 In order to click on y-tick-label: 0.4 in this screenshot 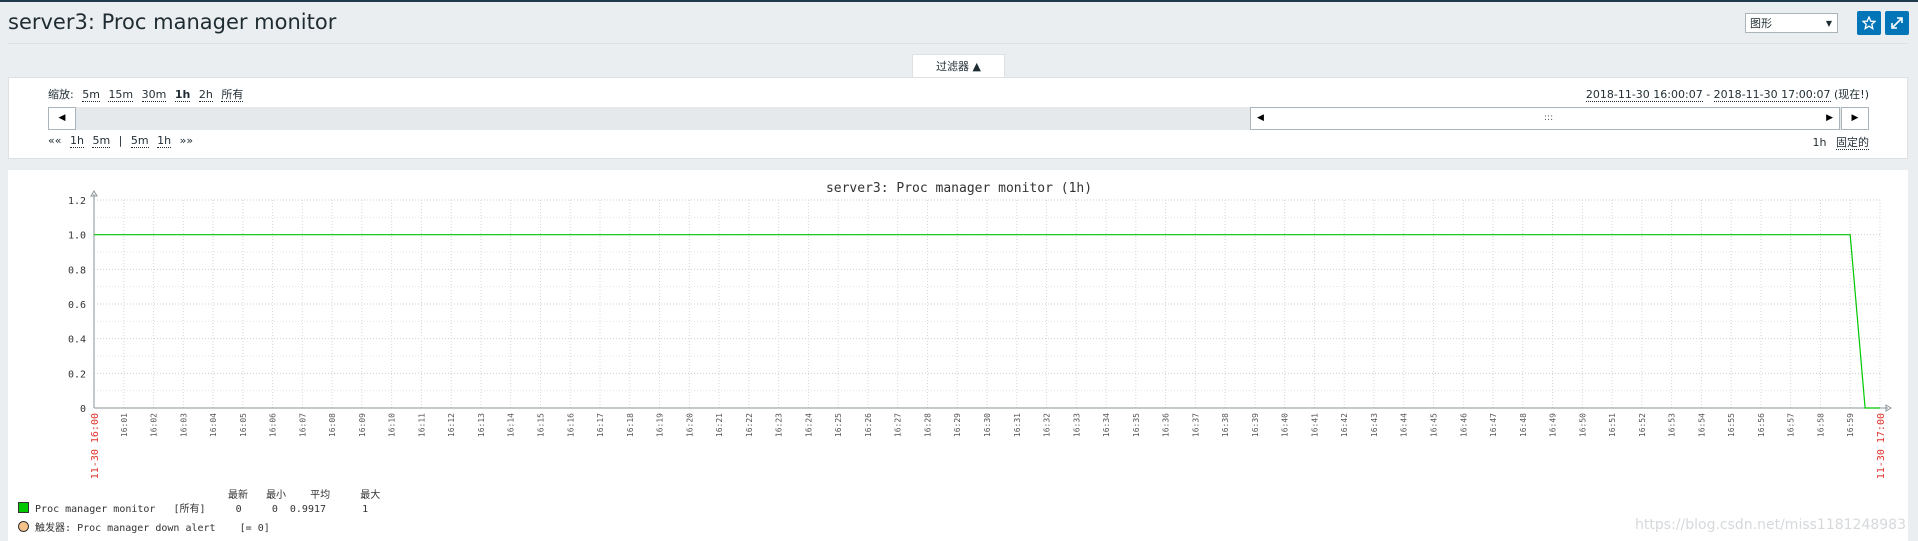, I will do `click(77, 340)`.